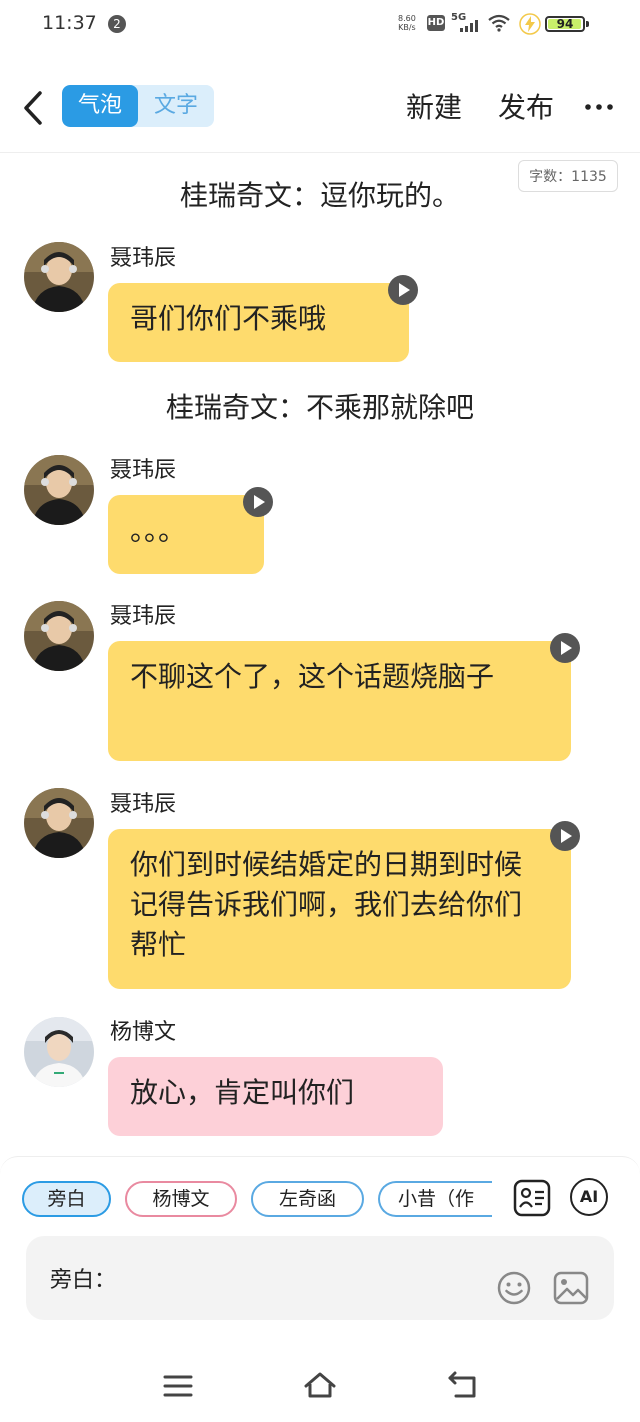 This screenshot has width=640, height=1422. Describe the element at coordinates (178, 1386) in the screenshot. I see `menu-icon` at that location.